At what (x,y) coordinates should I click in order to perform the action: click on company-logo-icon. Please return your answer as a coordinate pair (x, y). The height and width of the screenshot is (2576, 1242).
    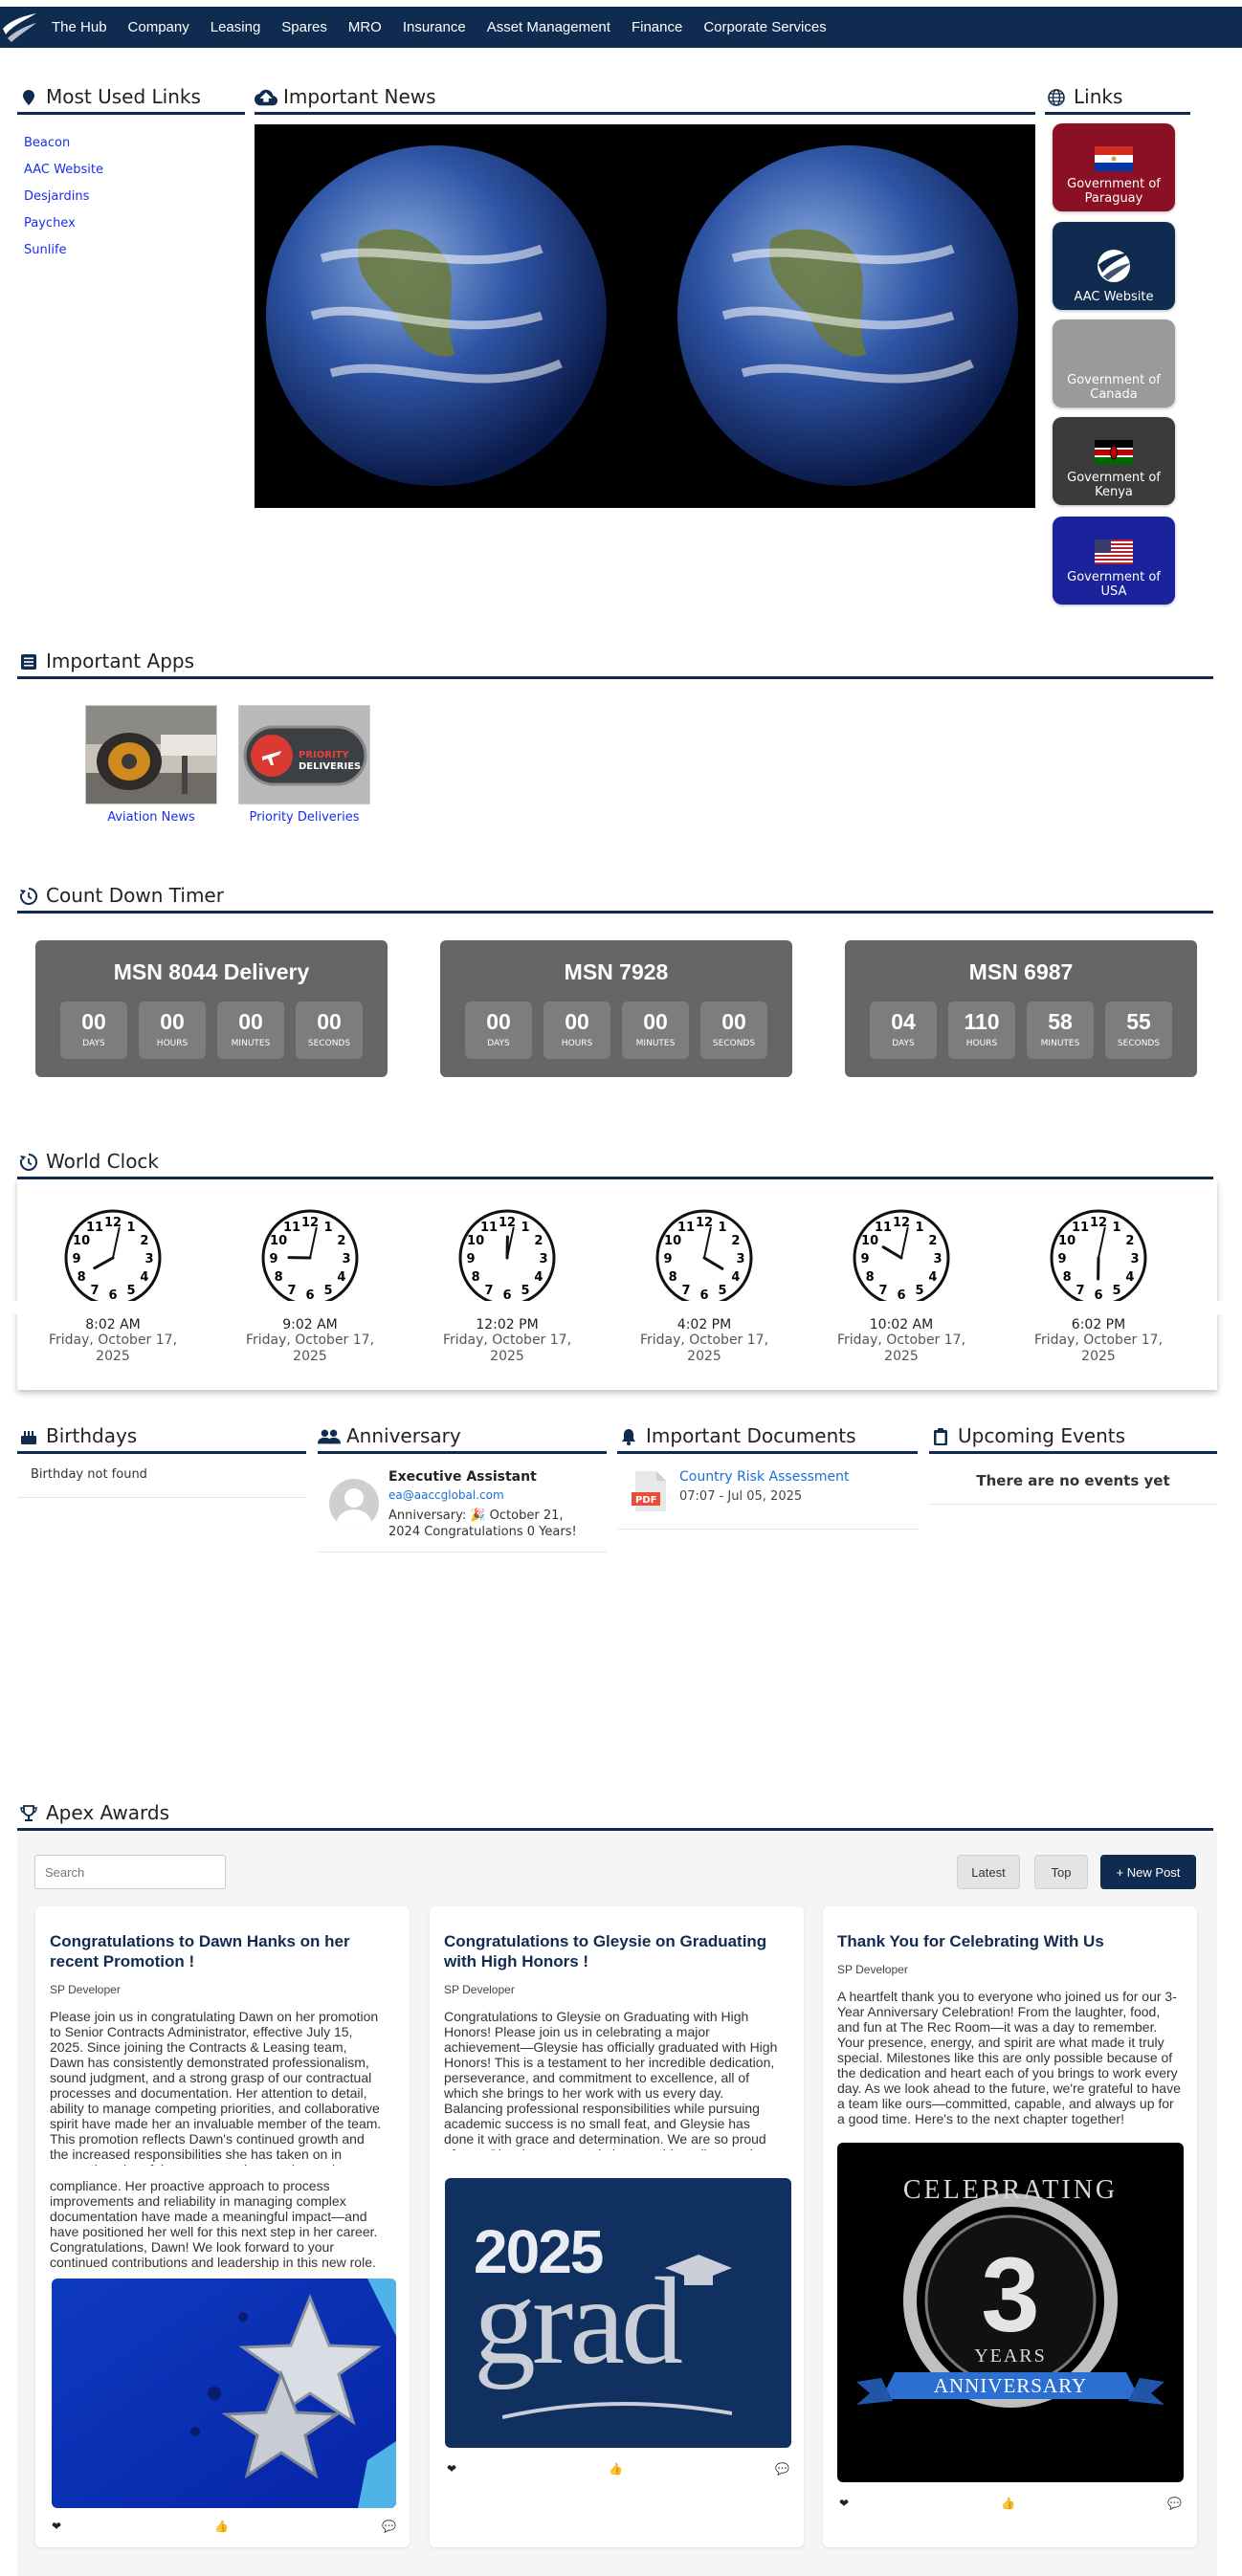
    Looking at the image, I should click on (19, 27).